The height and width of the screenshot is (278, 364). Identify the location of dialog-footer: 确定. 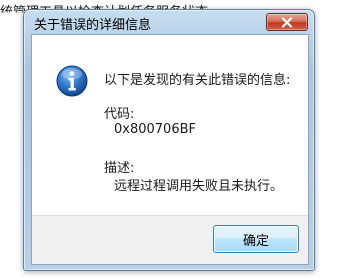
(170, 239).